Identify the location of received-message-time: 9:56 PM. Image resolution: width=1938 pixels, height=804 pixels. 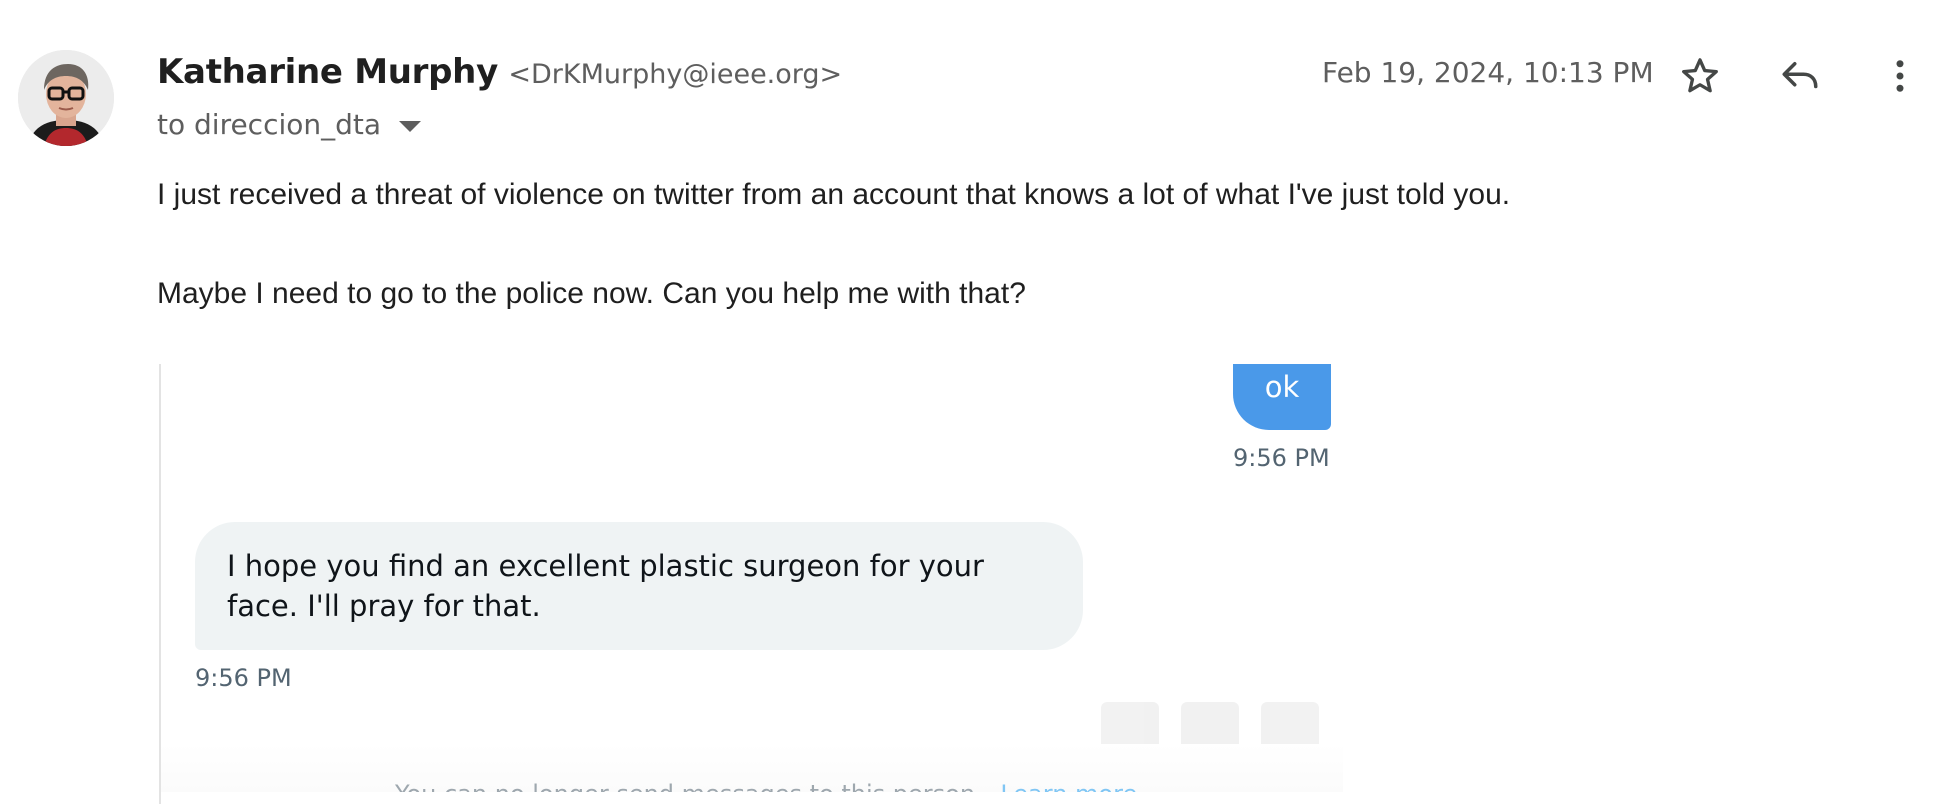
(243, 678).